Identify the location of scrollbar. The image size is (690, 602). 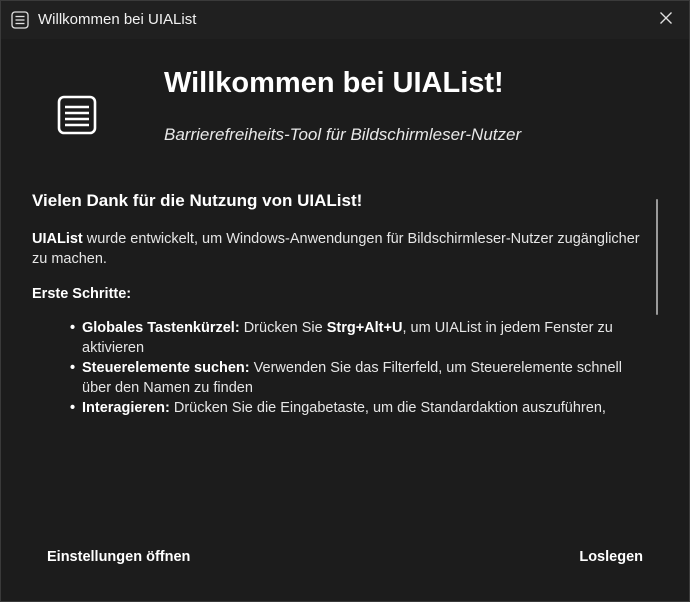
(657, 257).